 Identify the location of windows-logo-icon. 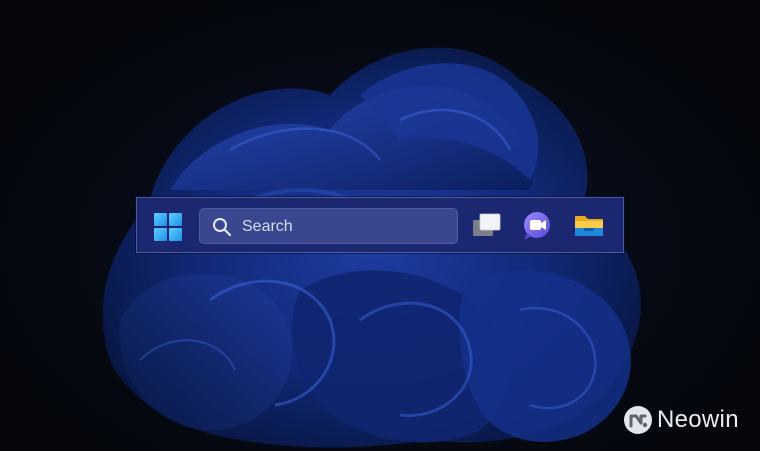
(168, 227).